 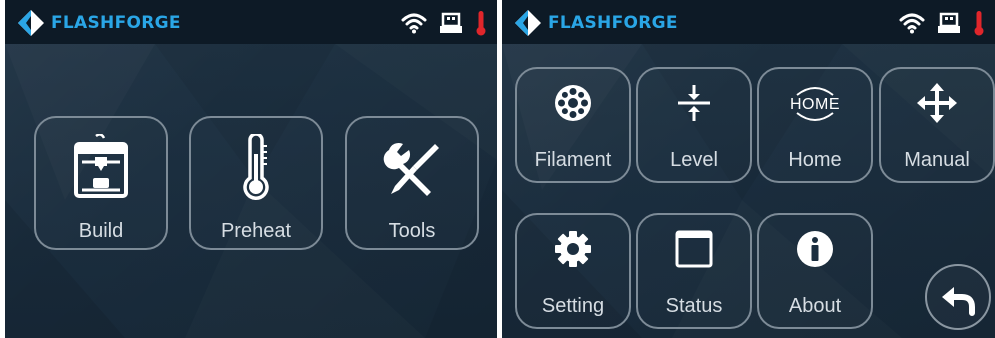 What do you see at coordinates (694, 271) in the screenshot?
I see `status-button: Status` at bounding box center [694, 271].